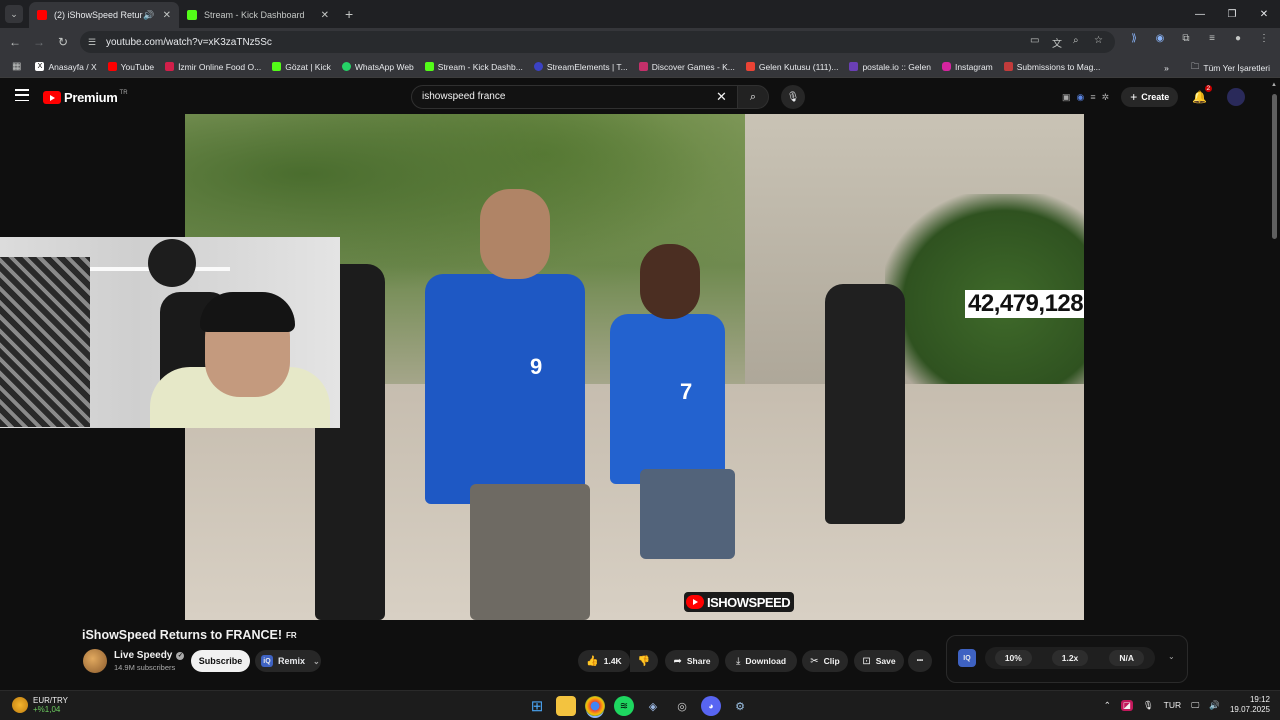 Image resolution: width=1280 pixels, height=720 pixels. Describe the element at coordinates (148, 15) in the screenshot. I see `speaker-icon: 🔊` at that location.